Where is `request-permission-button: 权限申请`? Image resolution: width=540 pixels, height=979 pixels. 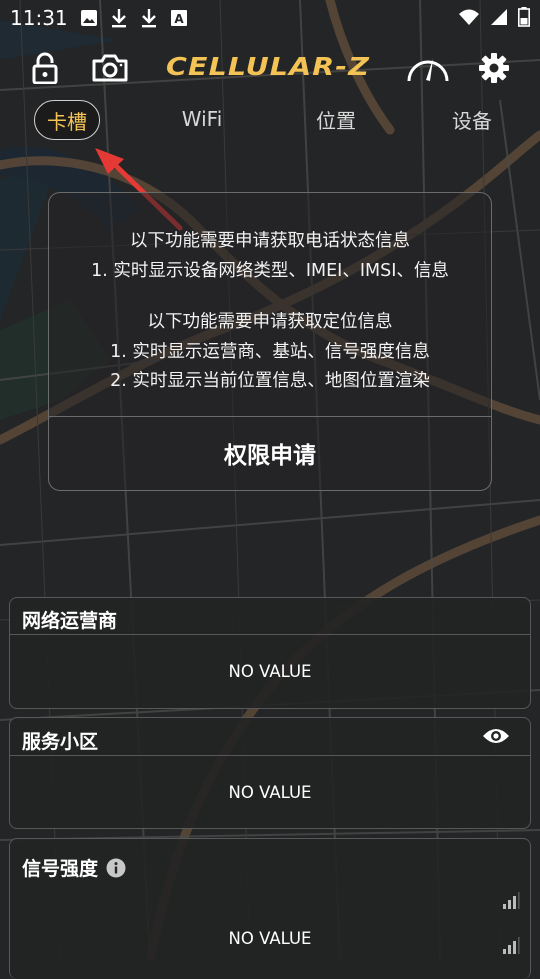 request-permission-button: 权限申请 is located at coordinates (270, 453).